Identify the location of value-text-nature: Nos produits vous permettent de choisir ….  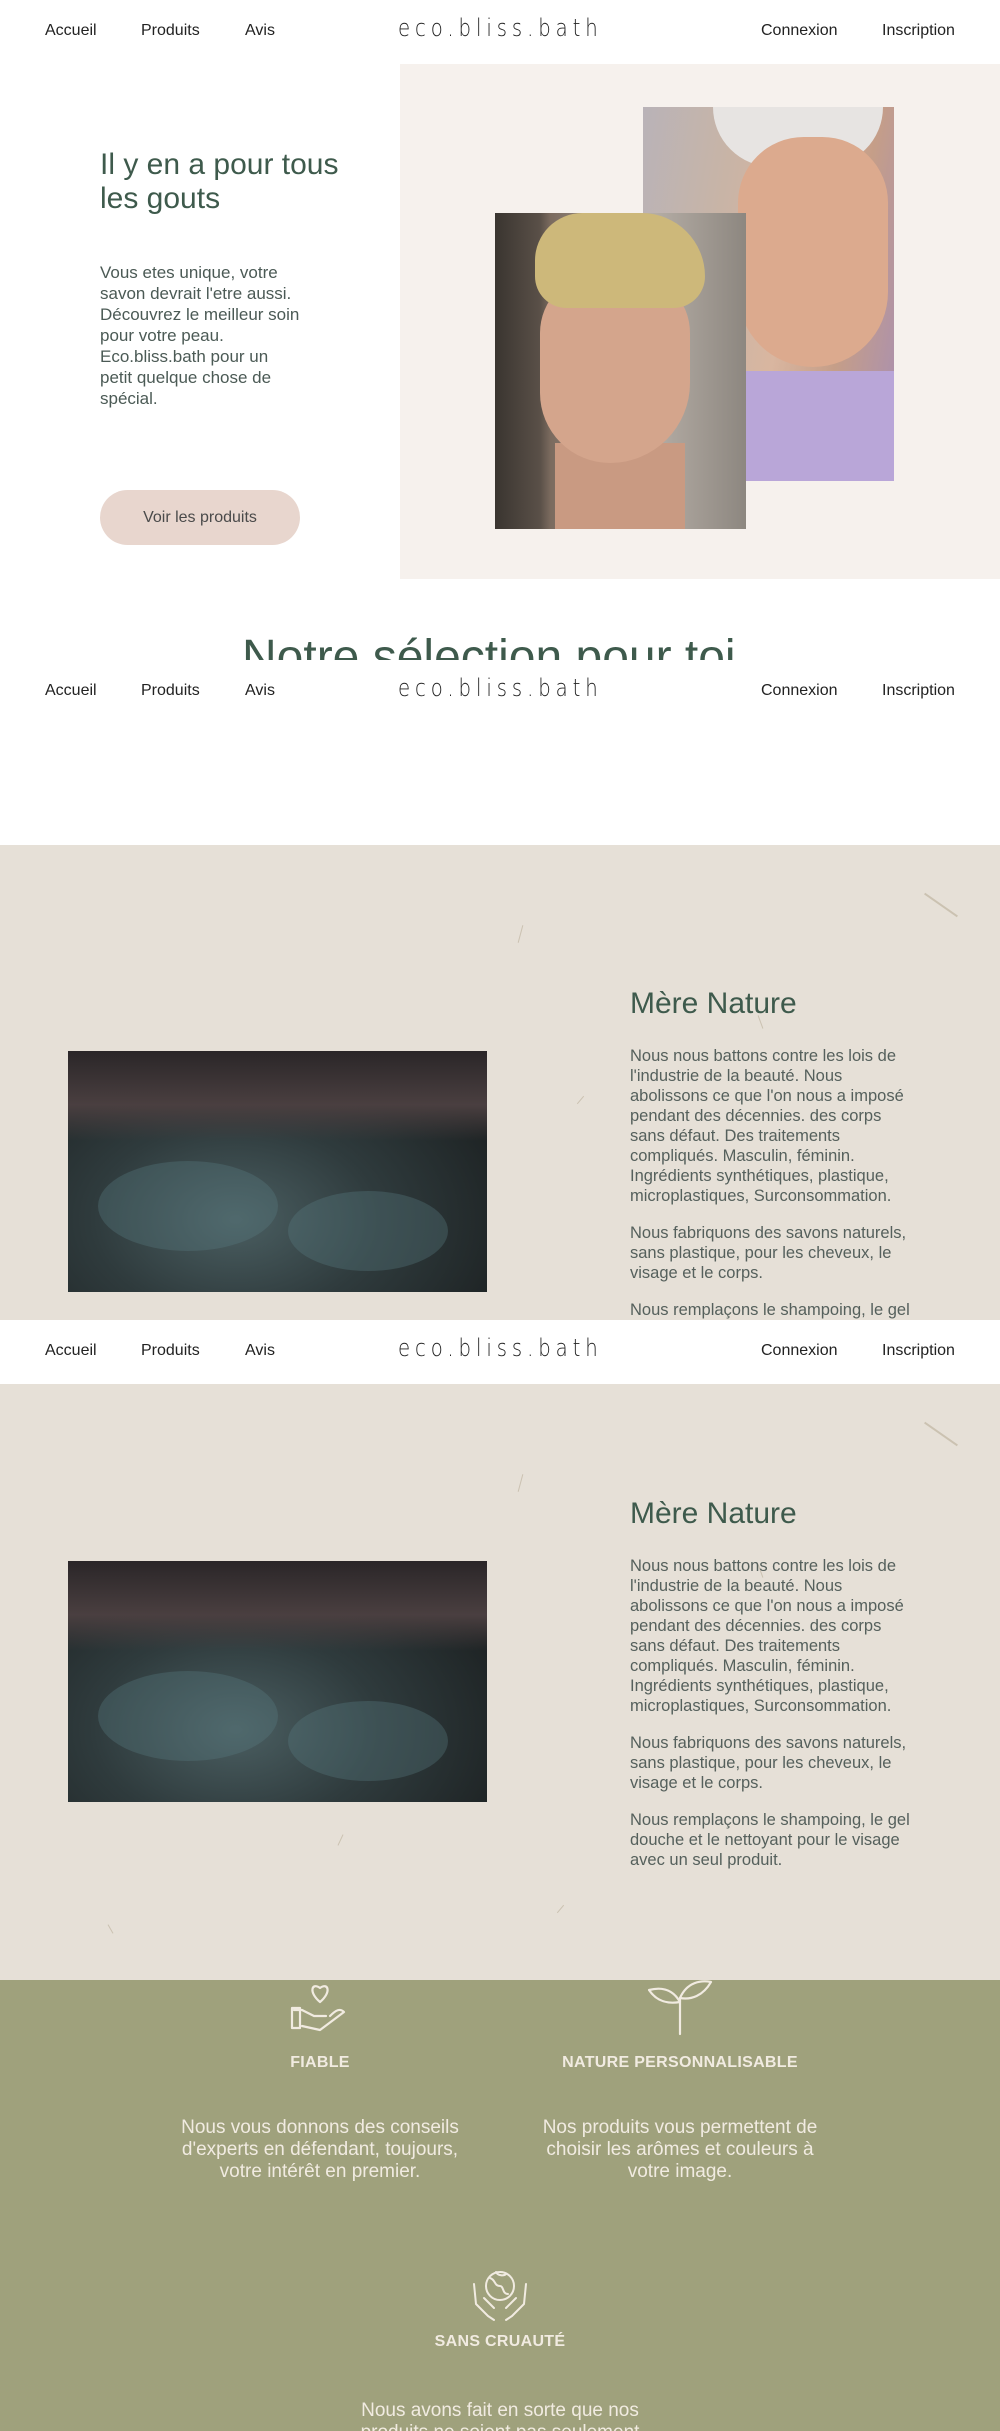
(680, 2149).